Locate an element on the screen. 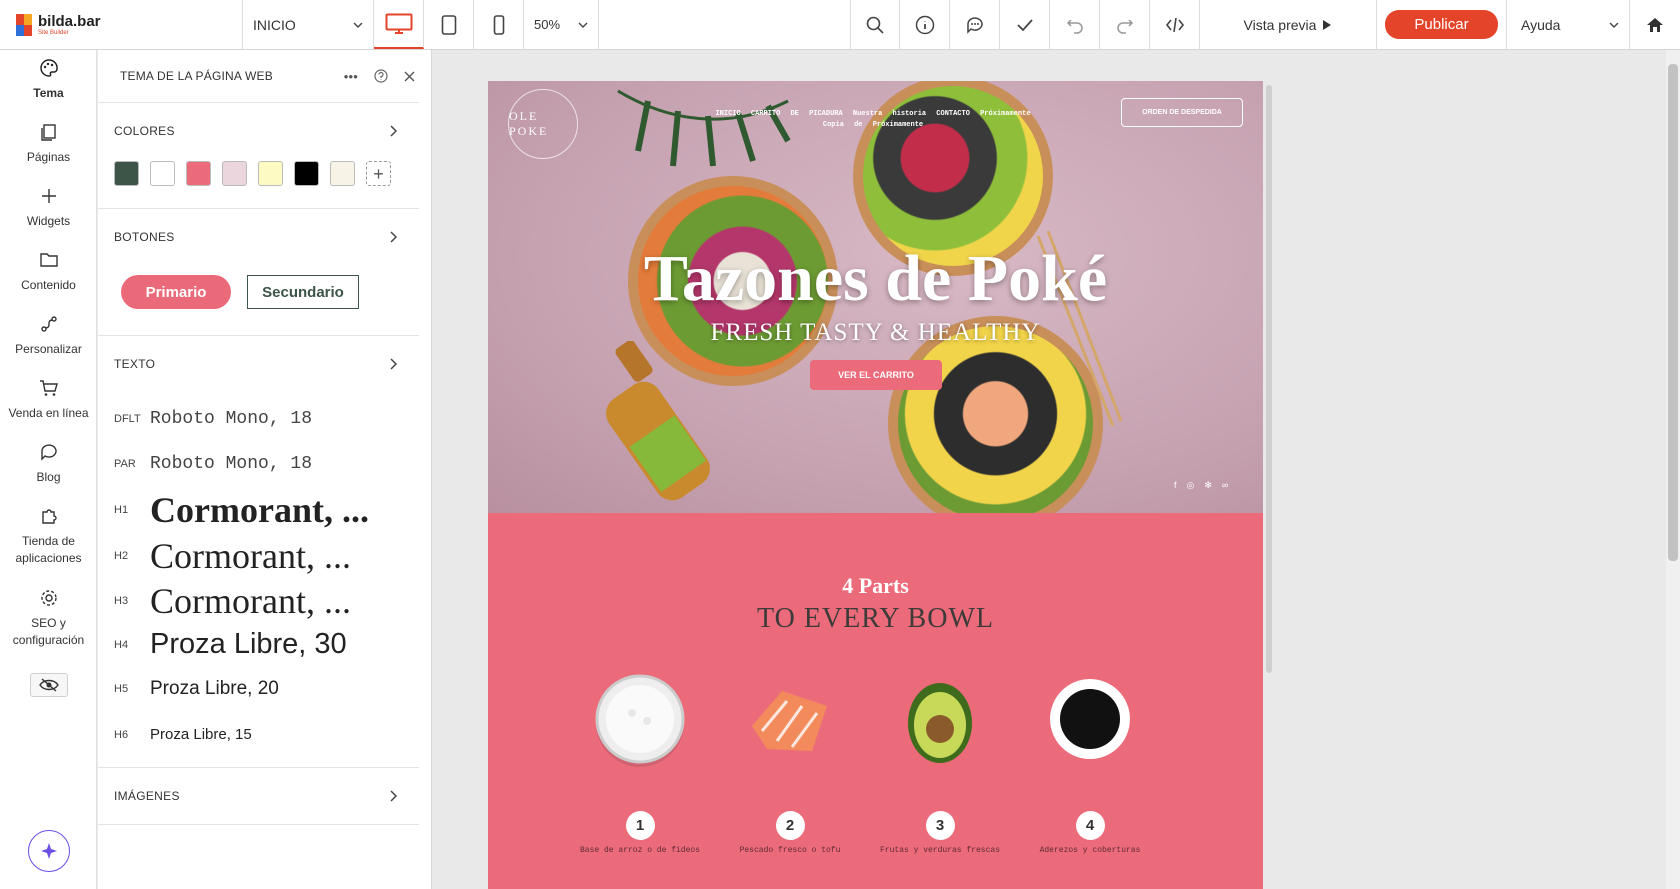  brand-logo: OLE POKE is located at coordinates (543, 124).